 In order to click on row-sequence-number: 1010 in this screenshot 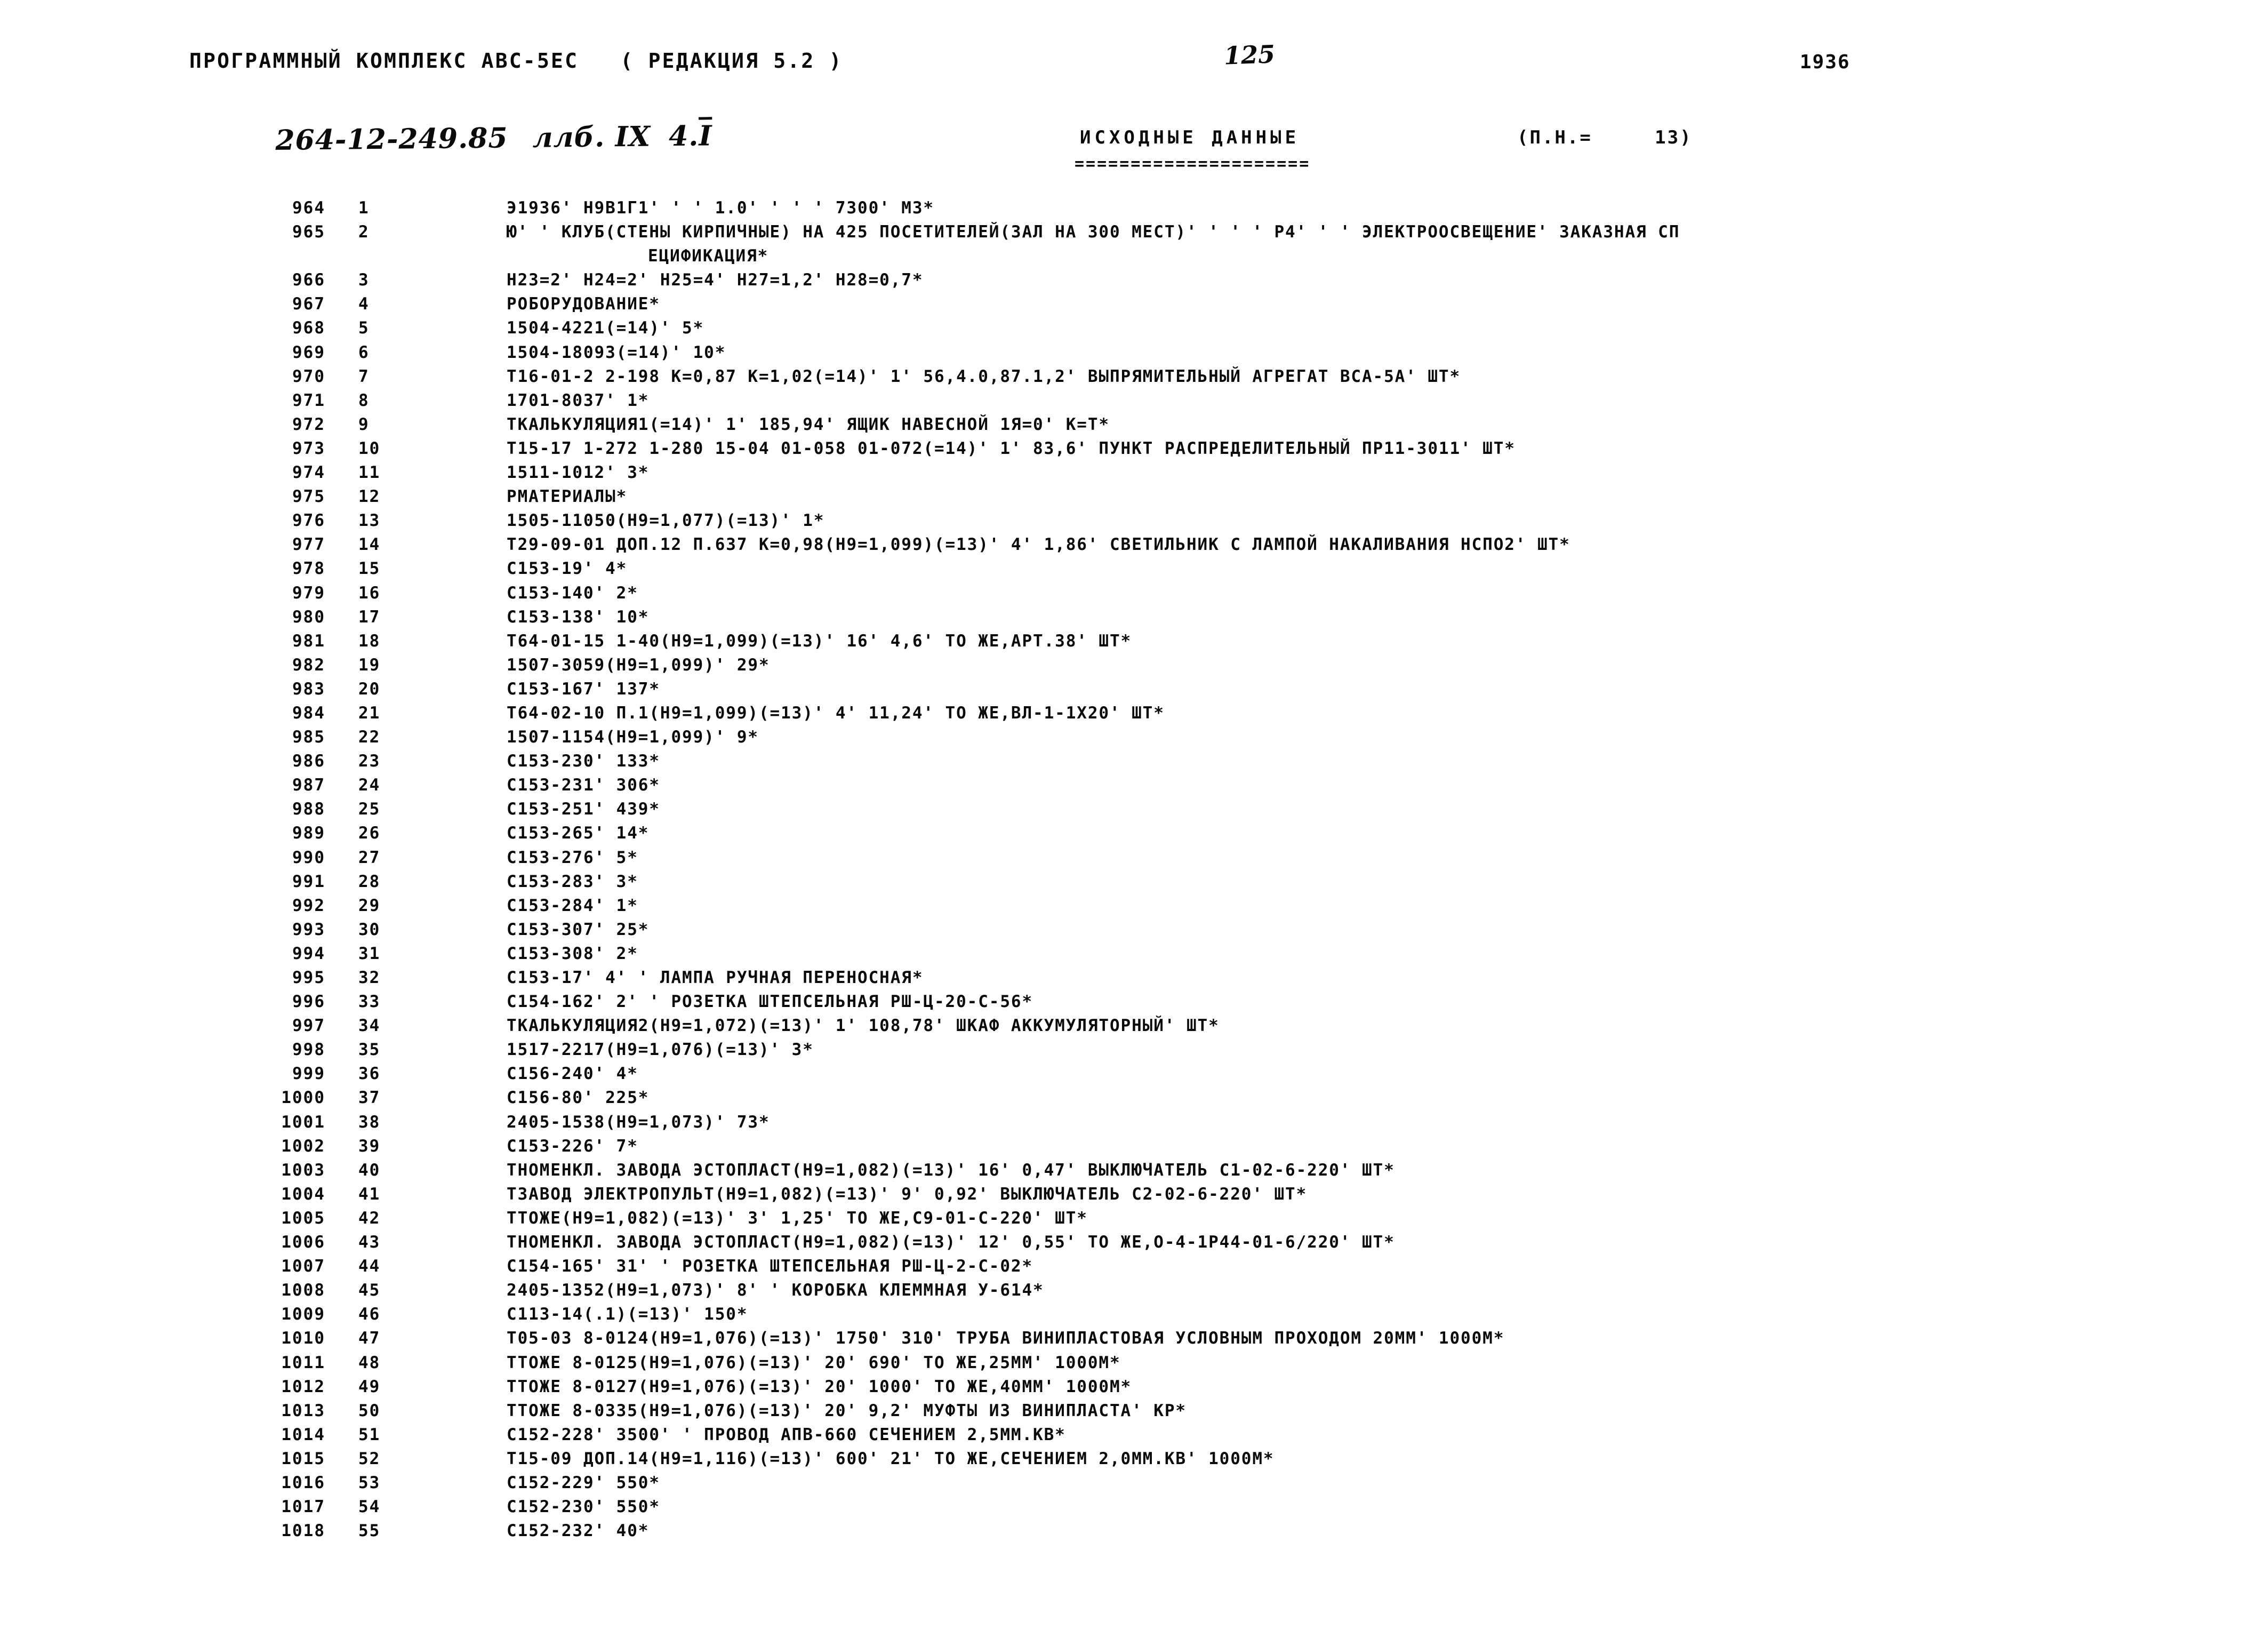, I will do `click(303, 1338)`.